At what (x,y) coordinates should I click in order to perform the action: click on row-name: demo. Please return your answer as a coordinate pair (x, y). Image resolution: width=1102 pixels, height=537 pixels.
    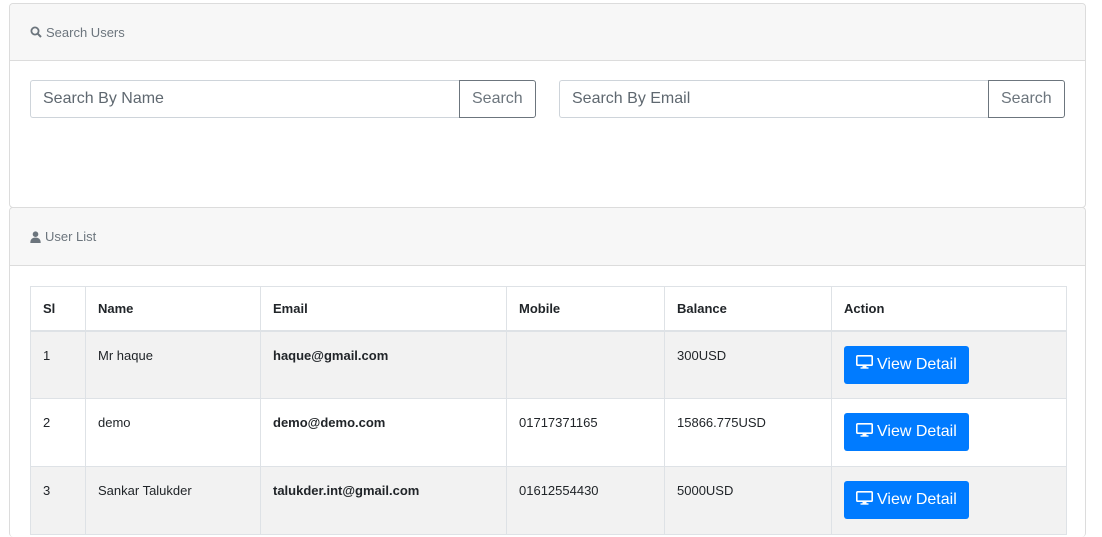
    Looking at the image, I should click on (173, 432).